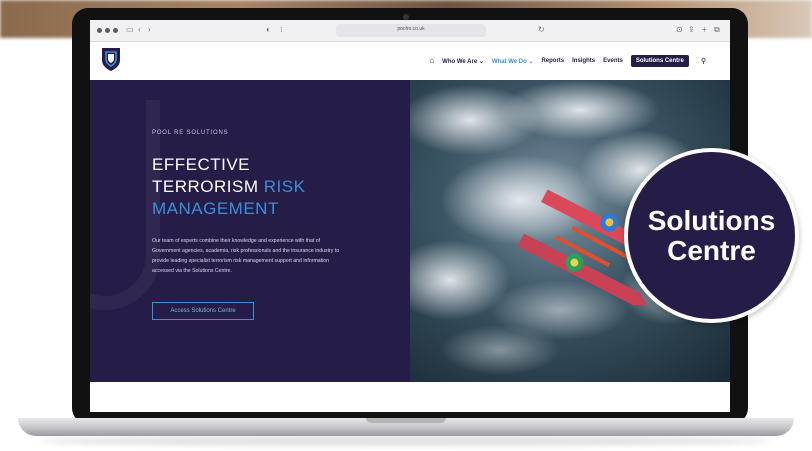 The width and height of the screenshot is (812, 451). I want to click on window-zoom-dot, so click(115, 30).